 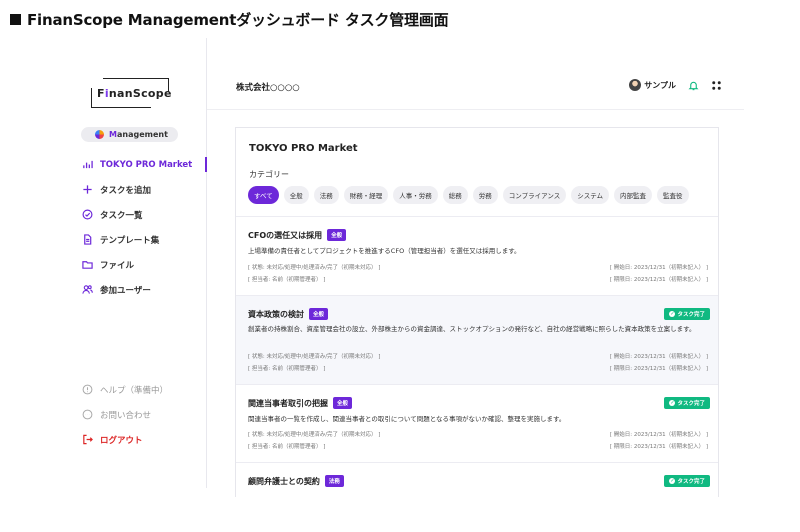 I want to click on sidebar-item-files: ファイル, so click(x=144, y=264).